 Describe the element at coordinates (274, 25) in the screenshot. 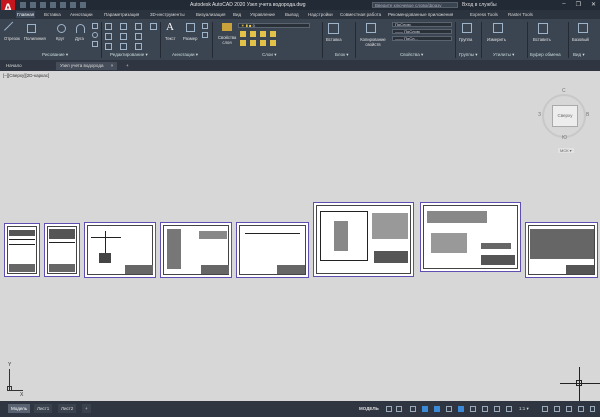

I see `layer-dropdown: ☀ ▮ ■ 0` at that location.